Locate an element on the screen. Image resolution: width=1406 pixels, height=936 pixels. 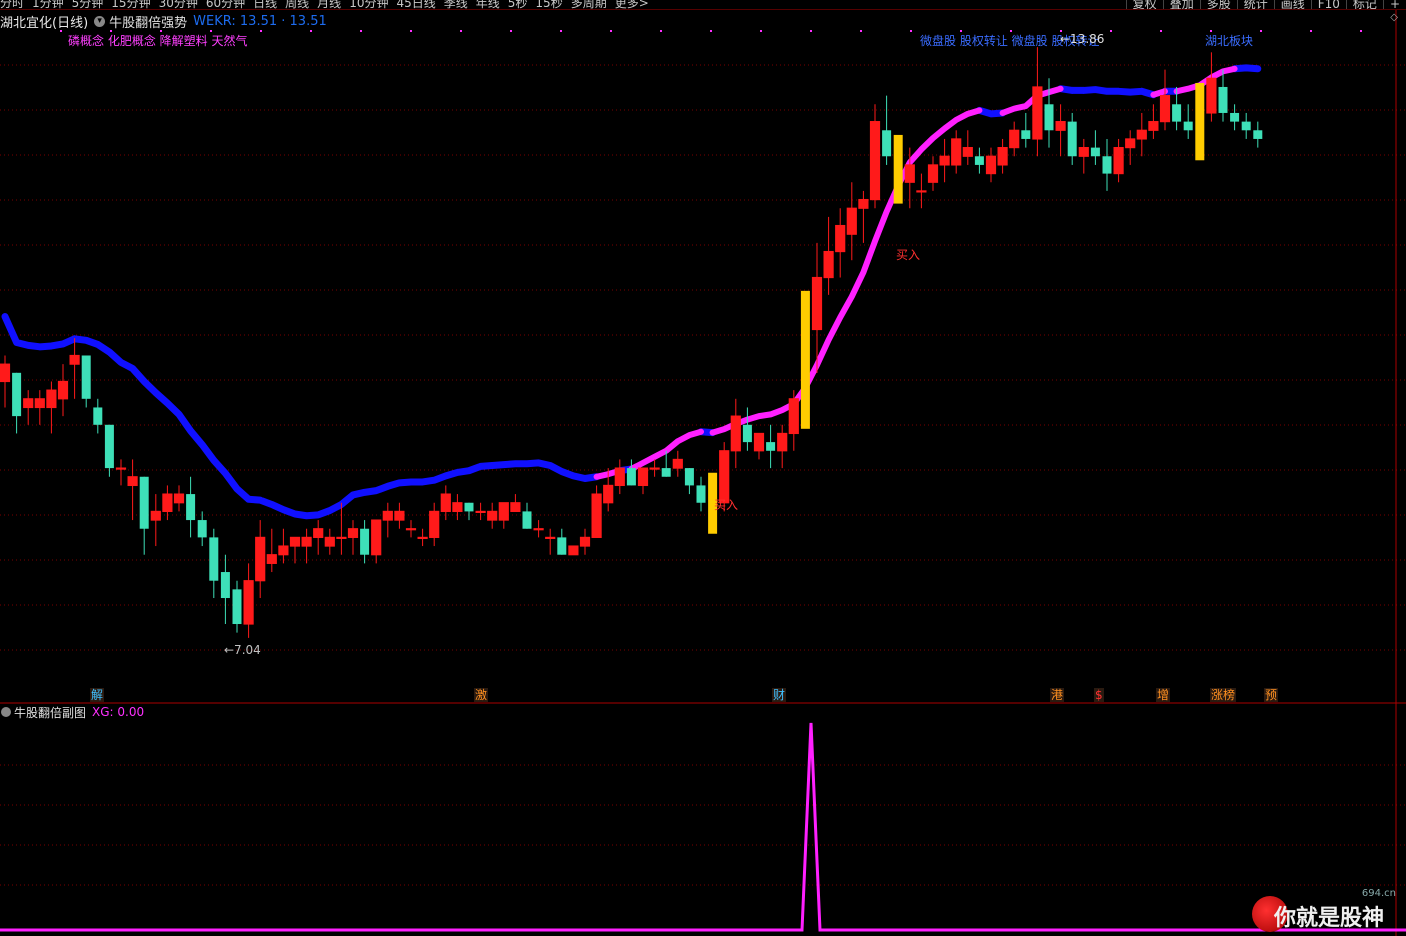
period-tab-16: 更多> is located at coordinates (636, 4).